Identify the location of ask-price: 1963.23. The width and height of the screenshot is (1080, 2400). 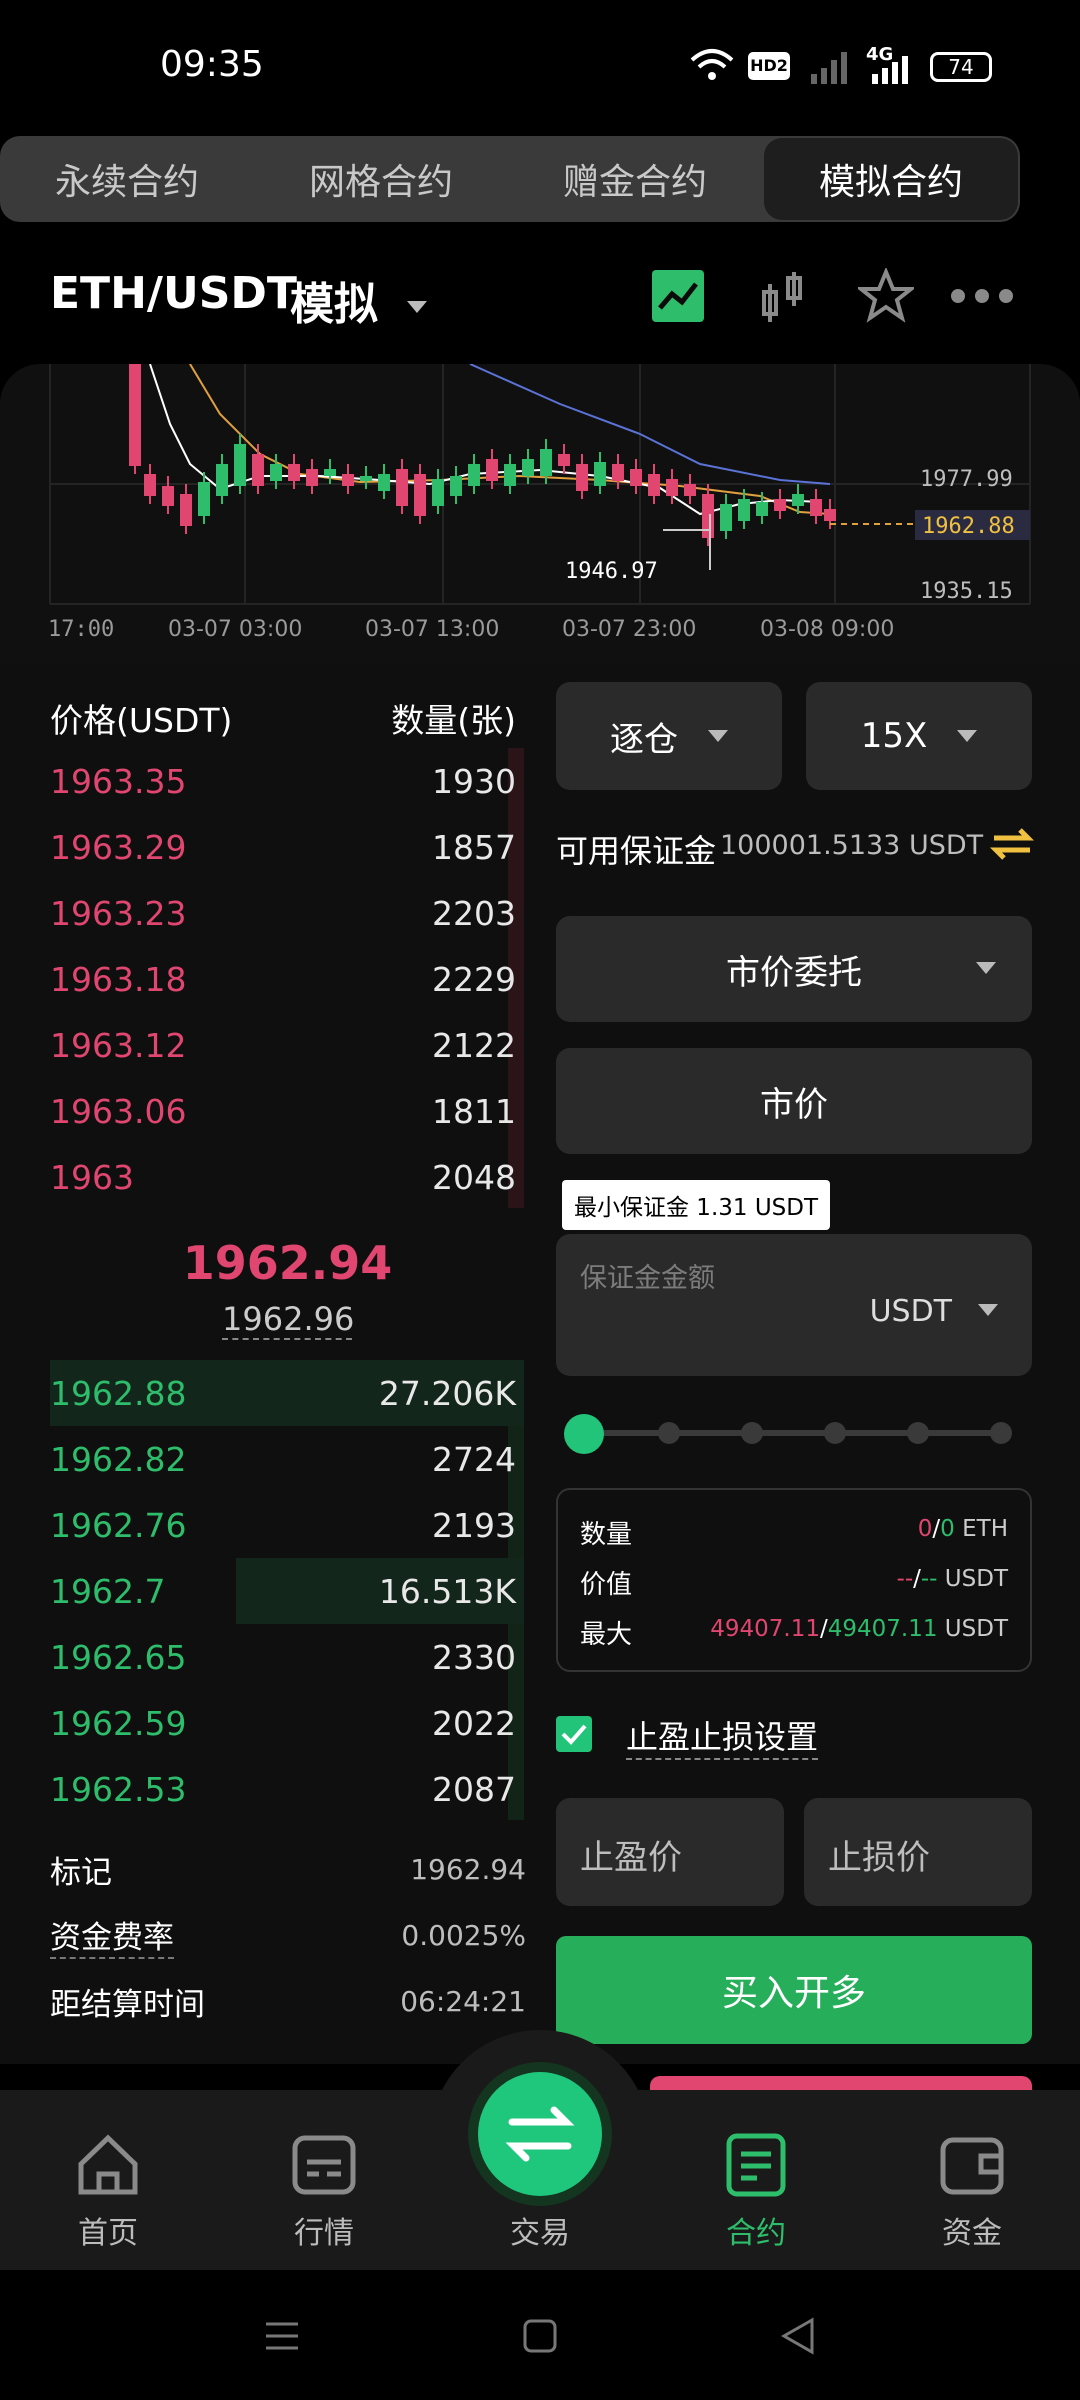
(118, 913).